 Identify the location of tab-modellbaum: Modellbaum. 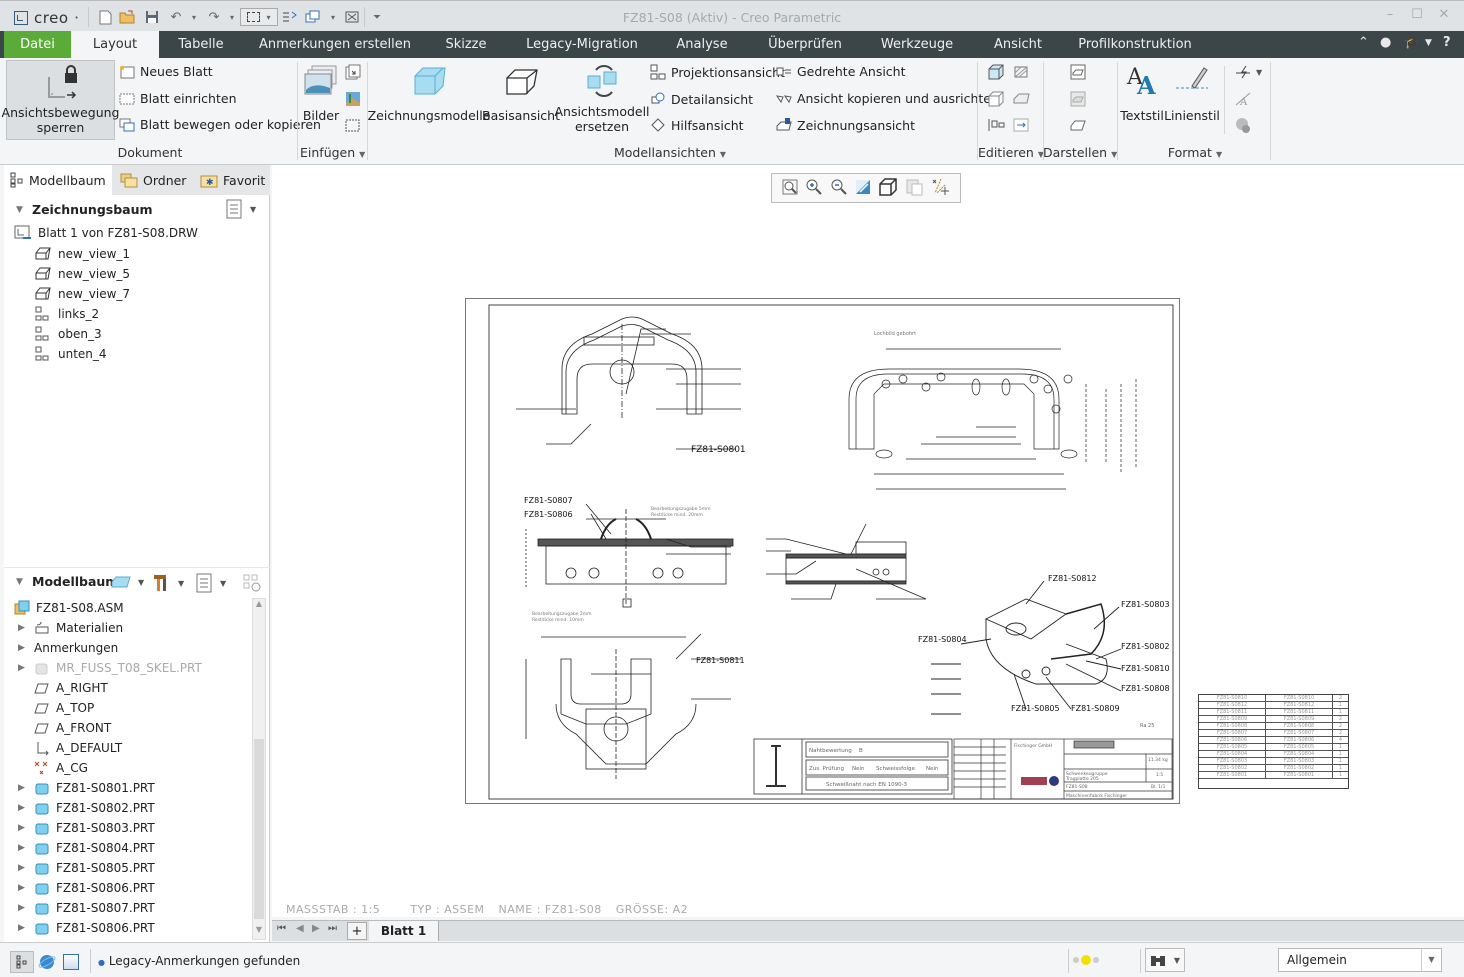
(58, 180).